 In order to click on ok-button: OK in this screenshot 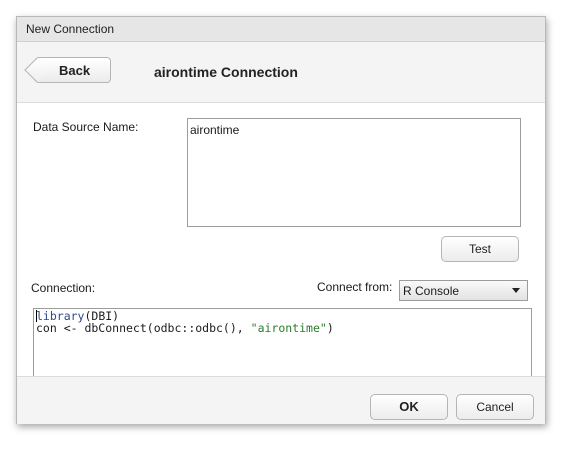, I will do `click(409, 407)`.